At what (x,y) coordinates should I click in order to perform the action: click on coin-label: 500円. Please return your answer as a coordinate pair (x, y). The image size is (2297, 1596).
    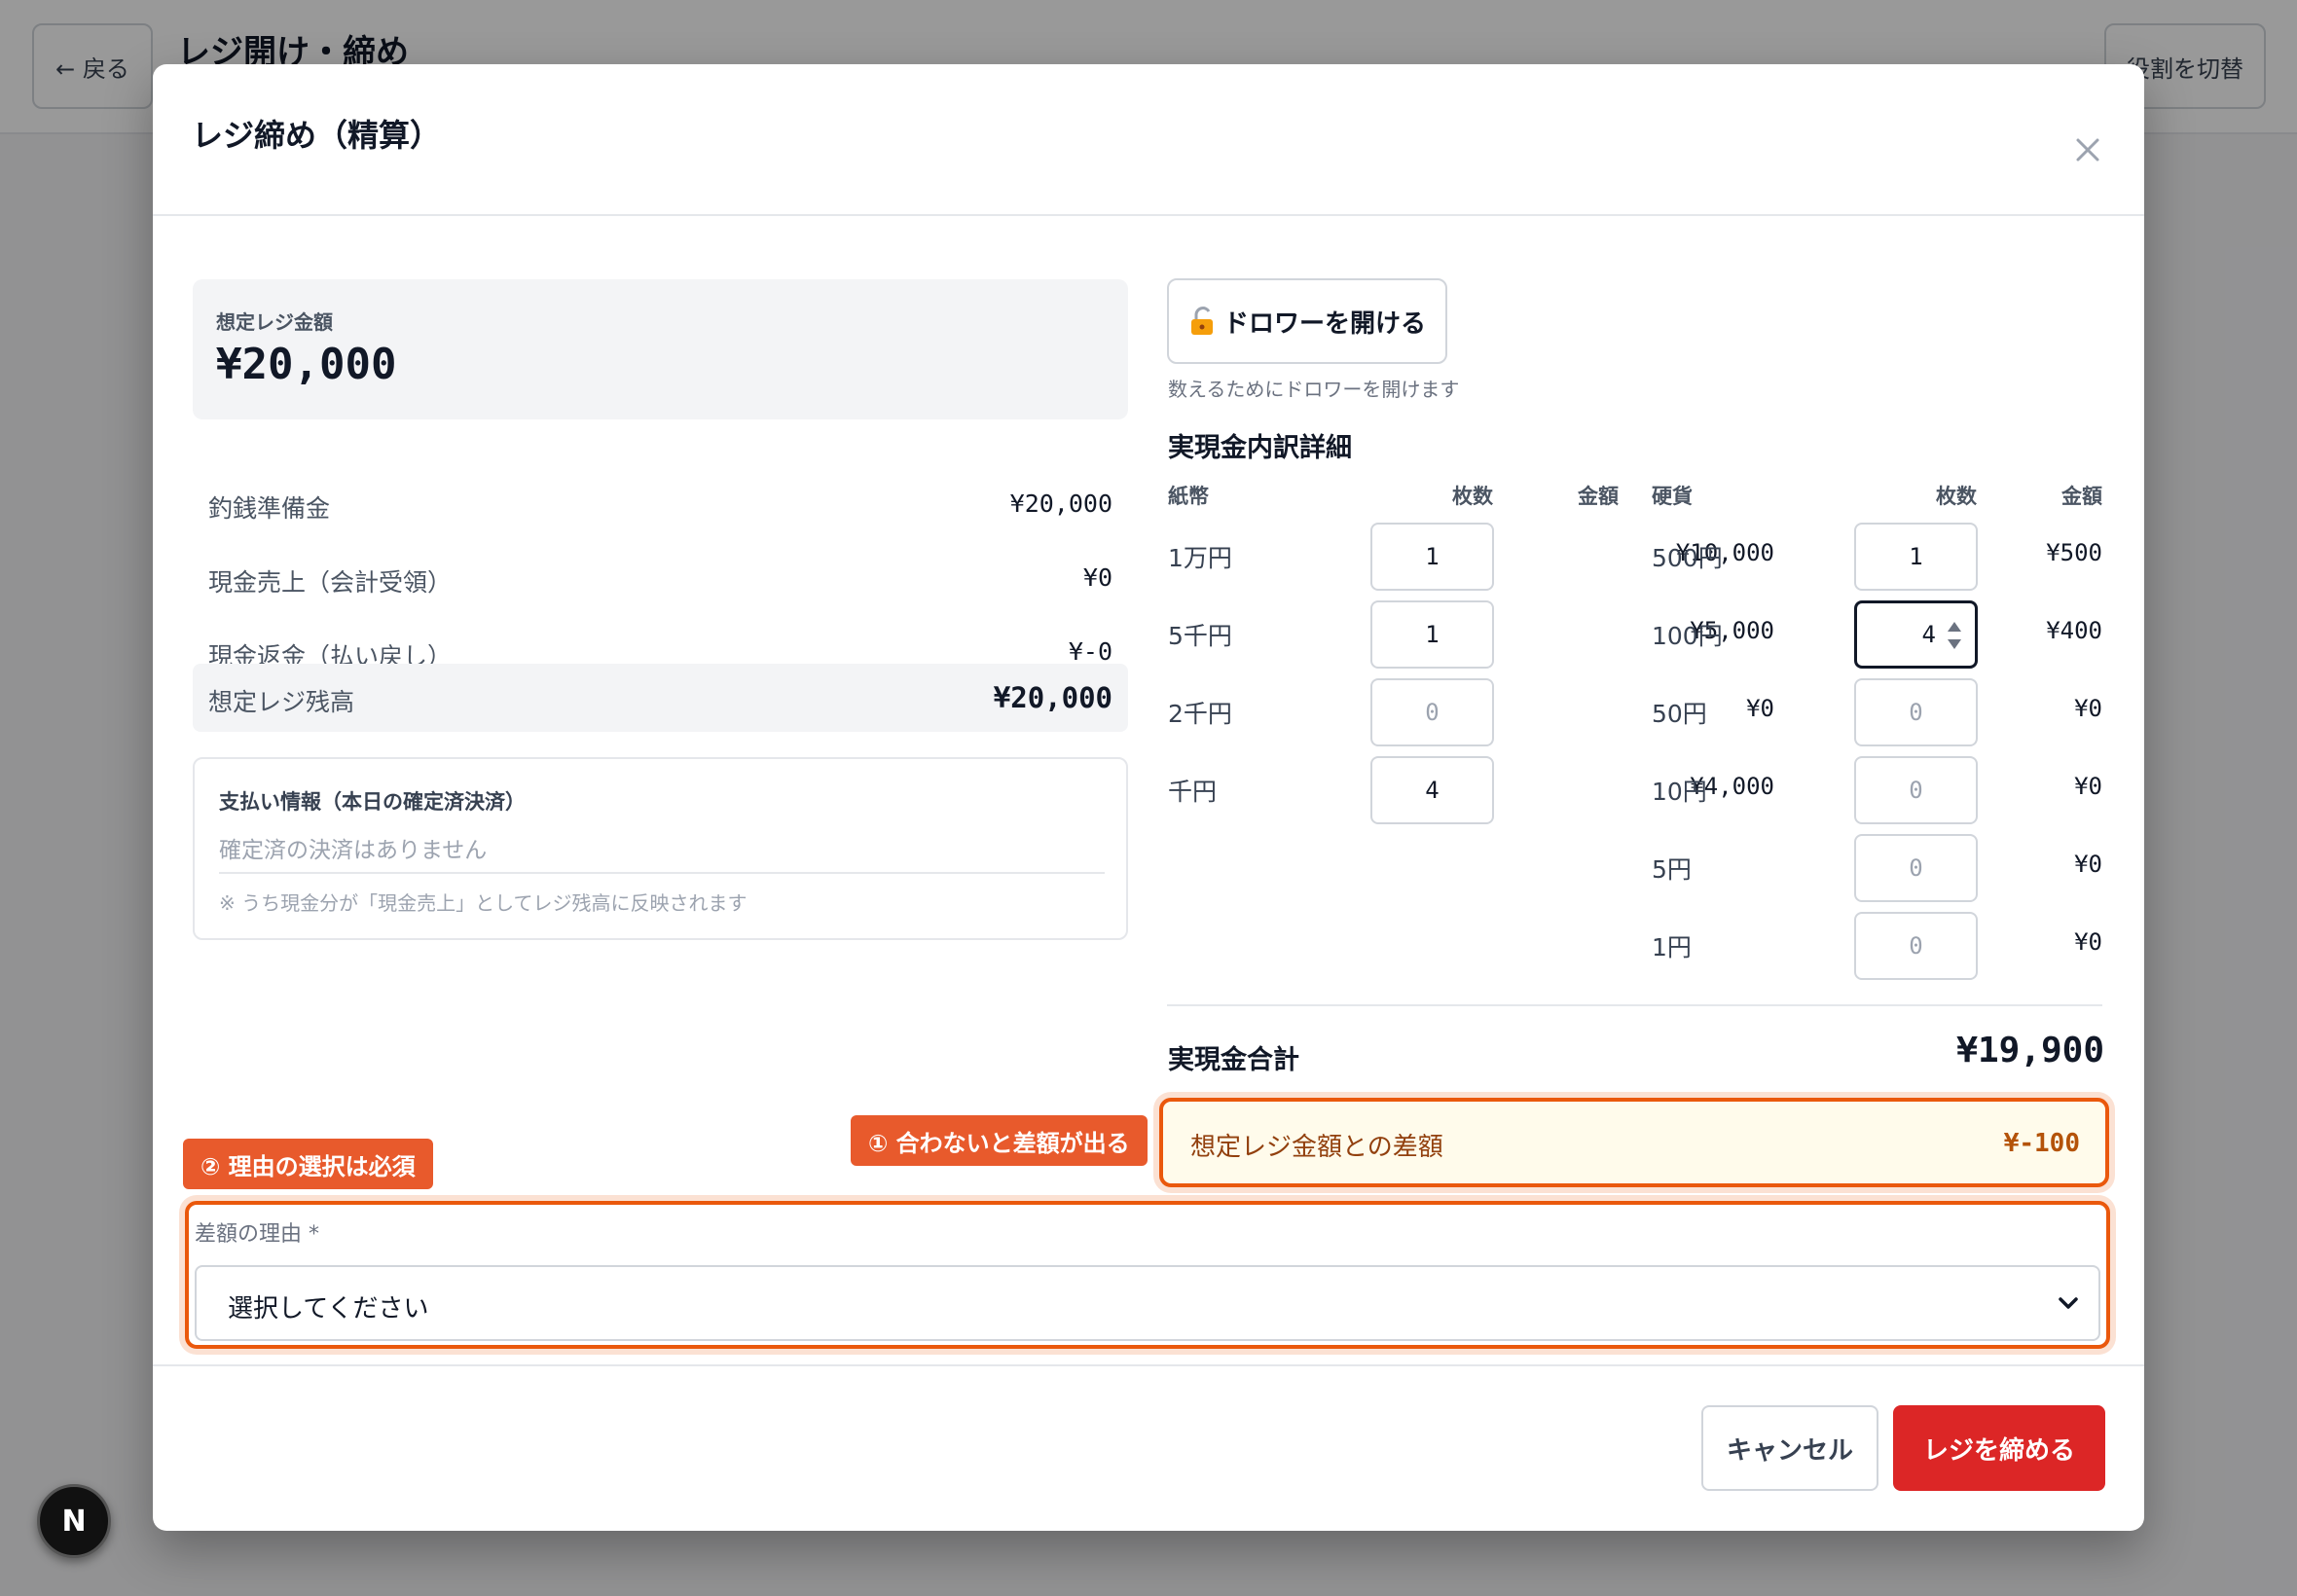
    Looking at the image, I should click on (1688, 558).